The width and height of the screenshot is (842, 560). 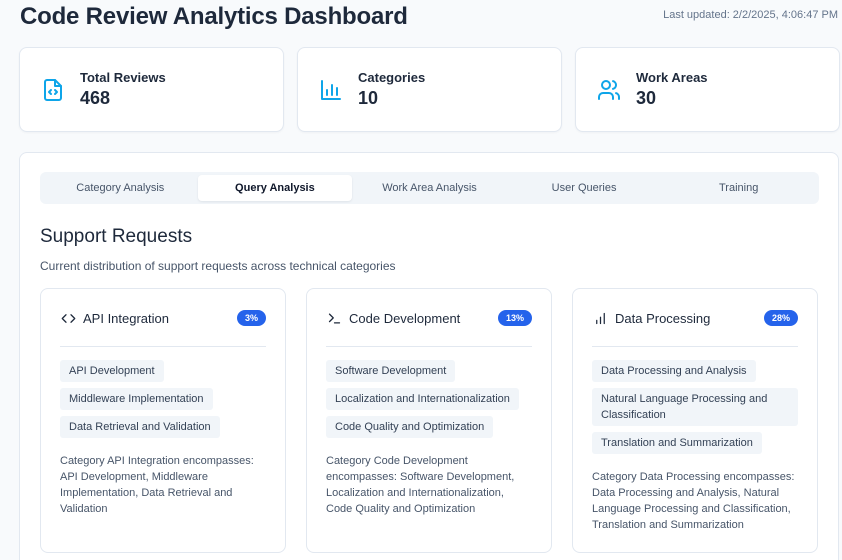 What do you see at coordinates (738, 188) in the screenshot?
I see `tab-training: Training` at bounding box center [738, 188].